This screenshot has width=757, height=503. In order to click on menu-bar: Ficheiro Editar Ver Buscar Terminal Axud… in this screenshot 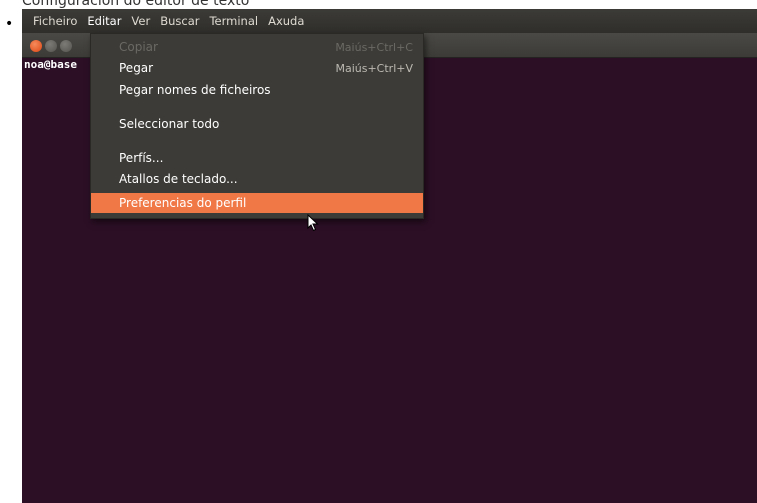, I will do `click(389, 21)`.